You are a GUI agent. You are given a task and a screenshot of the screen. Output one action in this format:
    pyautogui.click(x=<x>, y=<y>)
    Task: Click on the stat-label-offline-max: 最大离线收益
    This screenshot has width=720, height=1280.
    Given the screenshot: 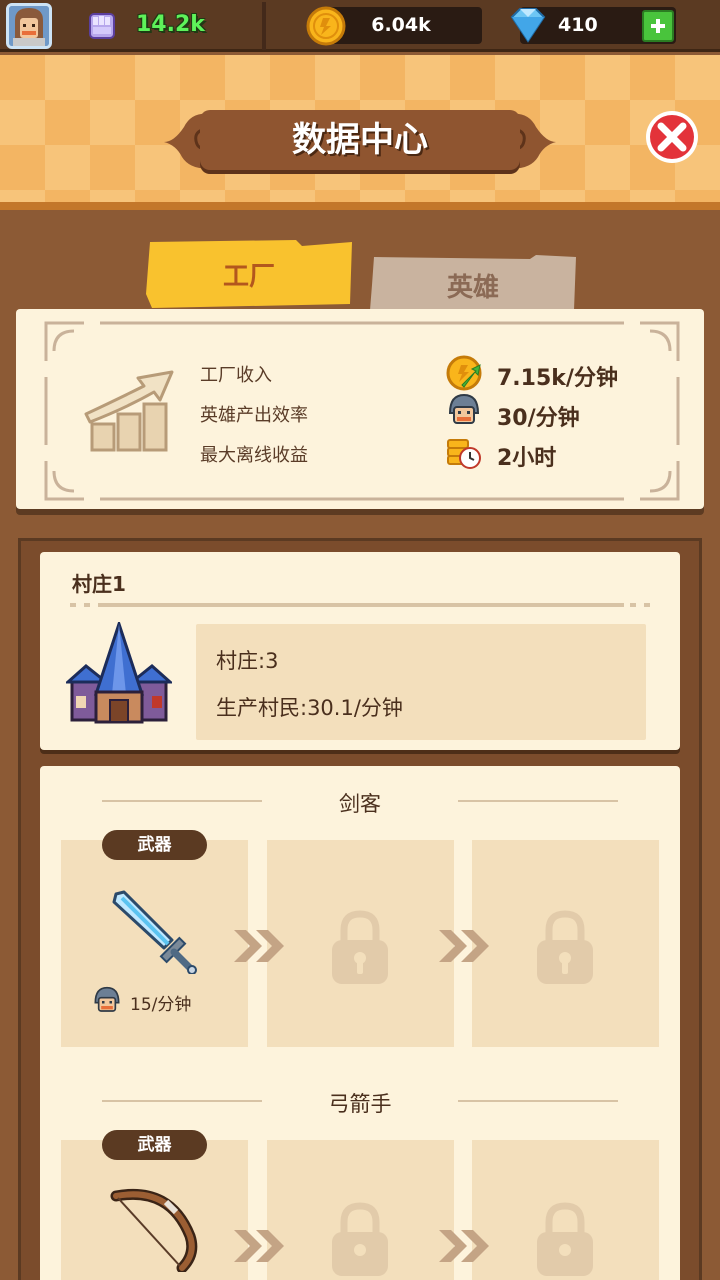 What is the action you would take?
    pyautogui.click(x=254, y=455)
    